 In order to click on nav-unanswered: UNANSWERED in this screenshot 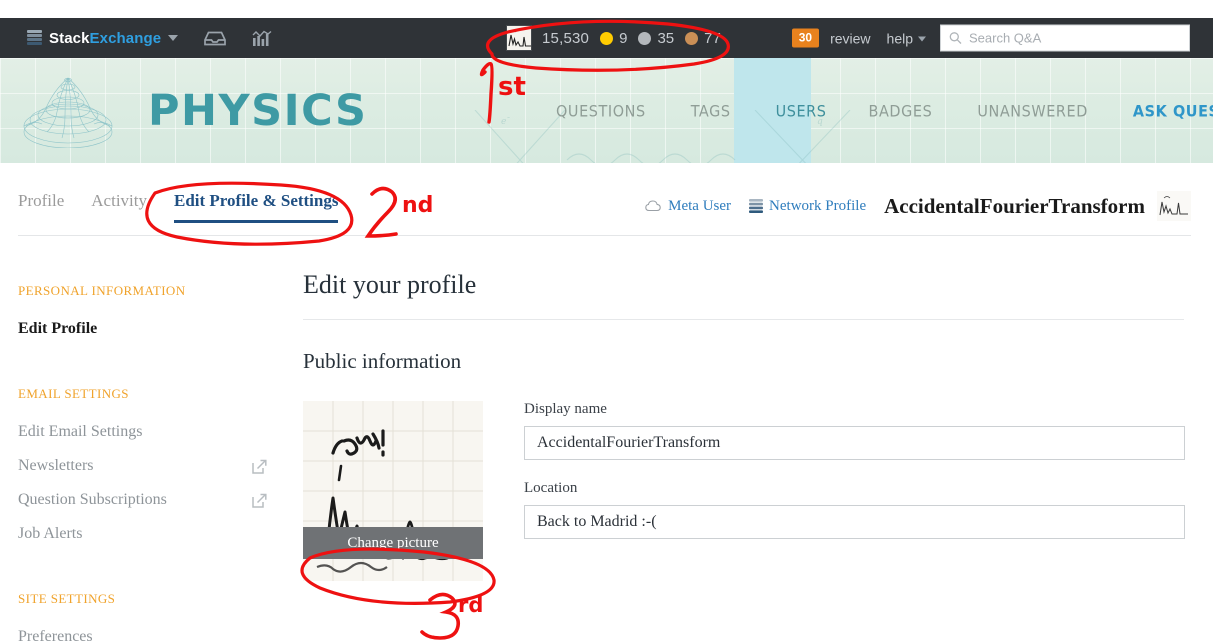, I will do `click(1032, 110)`.